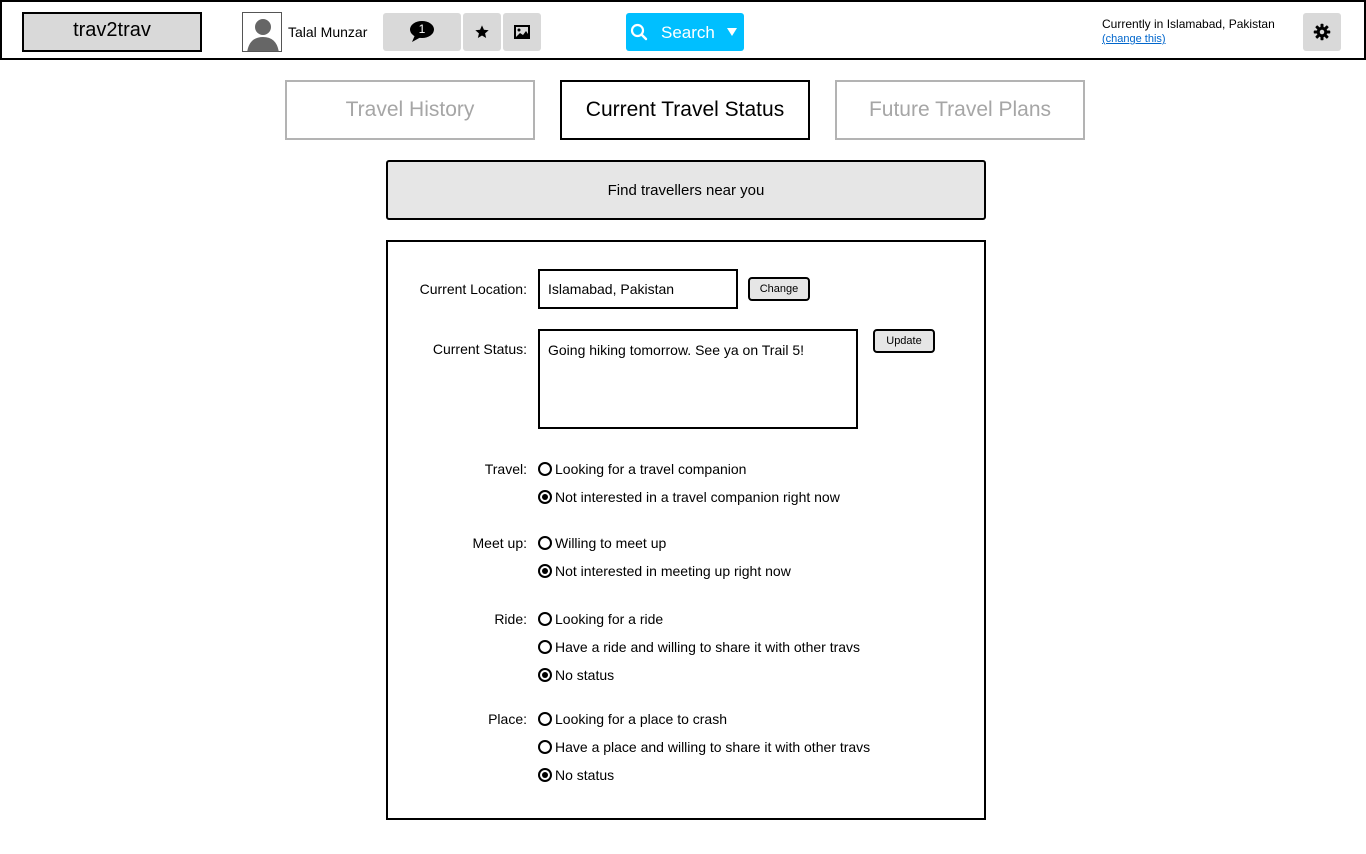  I want to click on avatar, so click(262, 32).